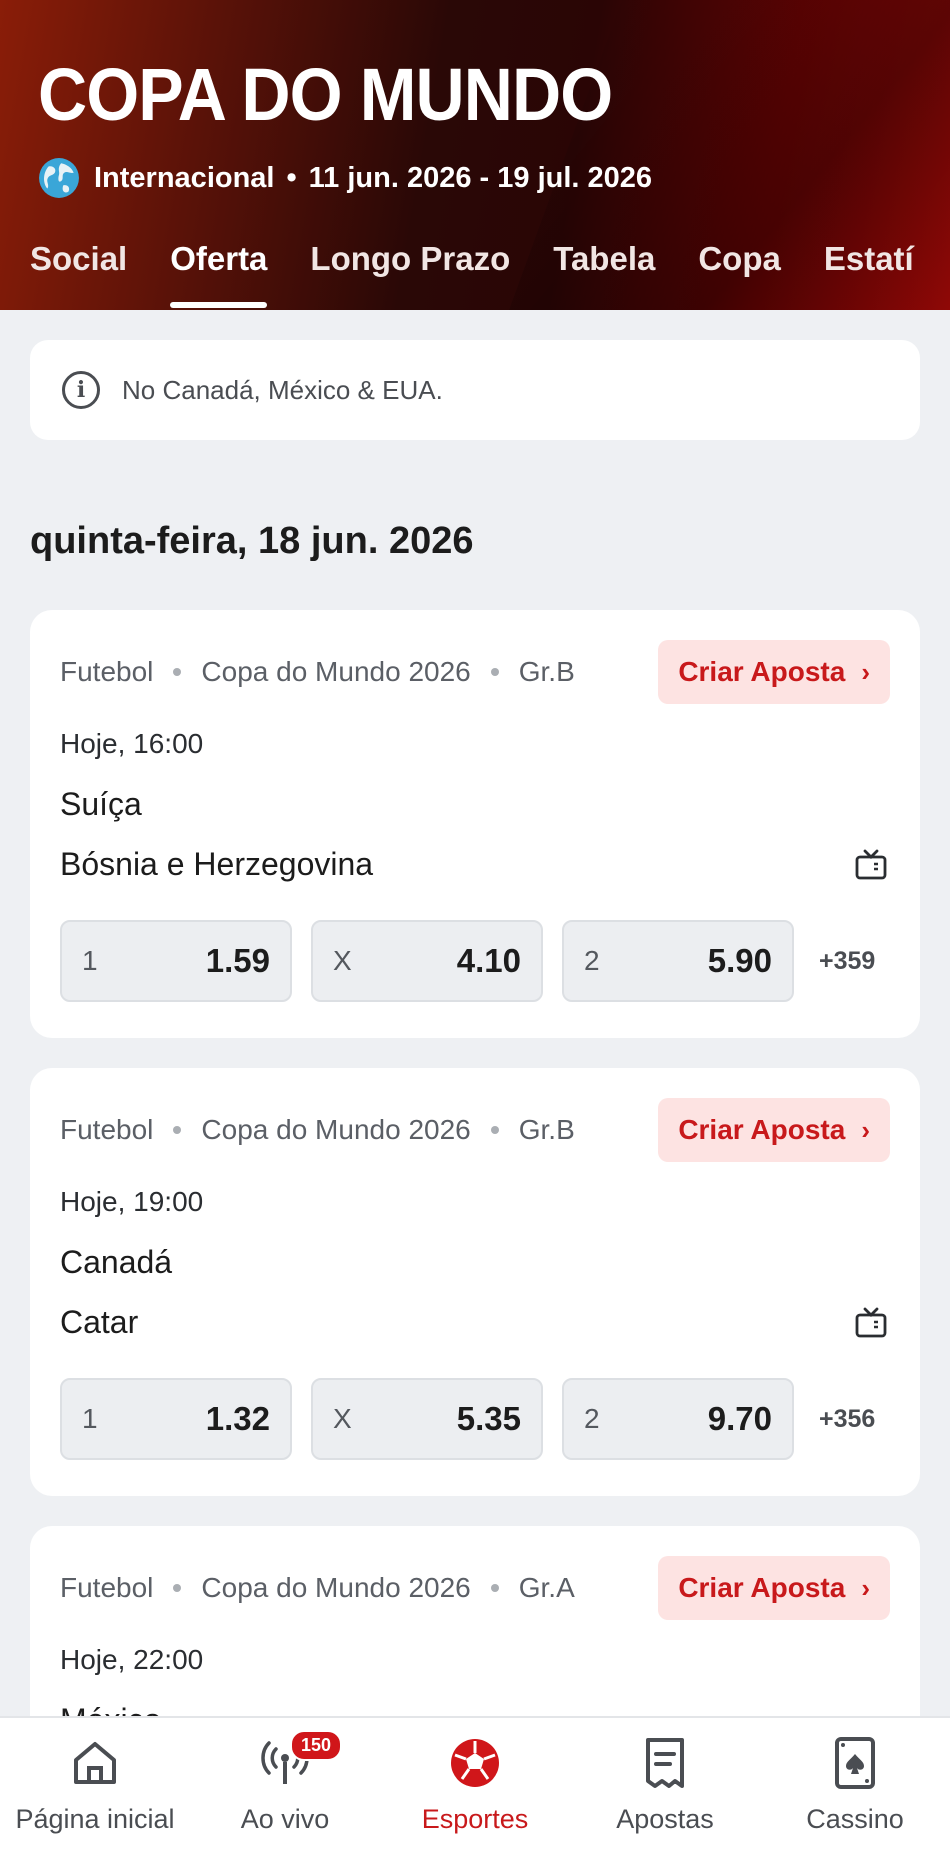  Describe the element at coordinates (847, 1419) in the screenshot. I see `more-markets-link: +356` at that location.